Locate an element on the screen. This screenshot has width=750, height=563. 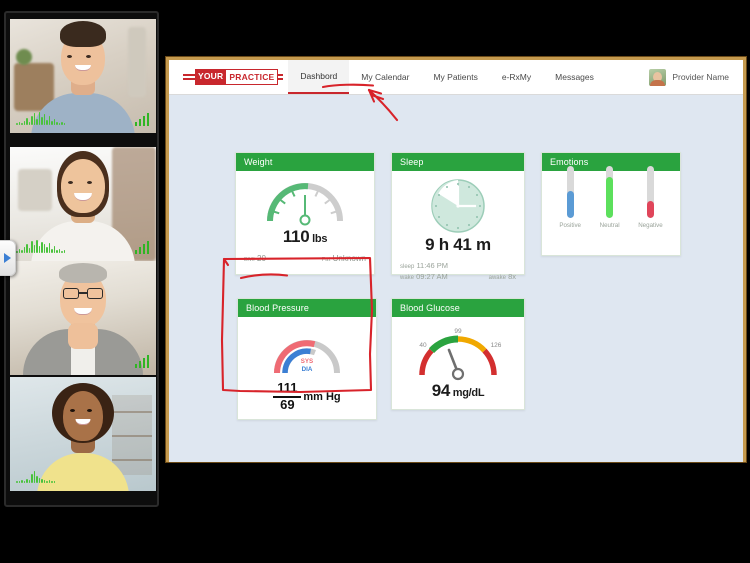
wake-time-label: wake is located at coordinates (407, 277).